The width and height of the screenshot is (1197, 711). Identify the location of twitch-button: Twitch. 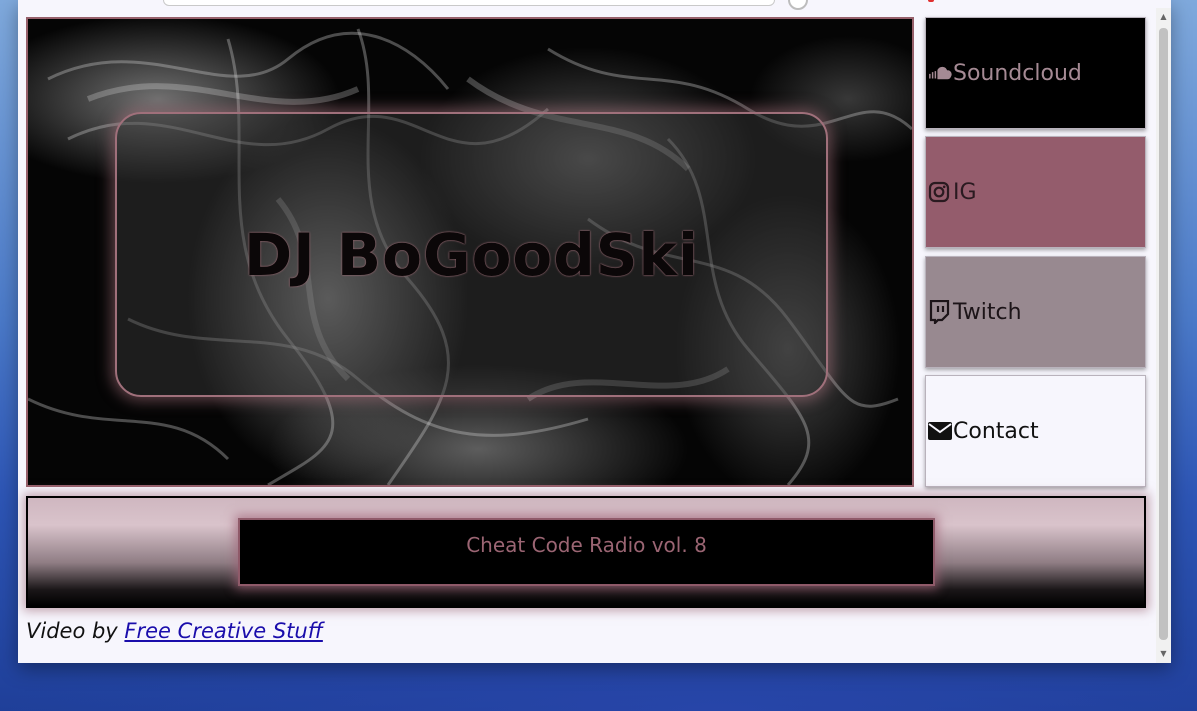
(1035, 312).